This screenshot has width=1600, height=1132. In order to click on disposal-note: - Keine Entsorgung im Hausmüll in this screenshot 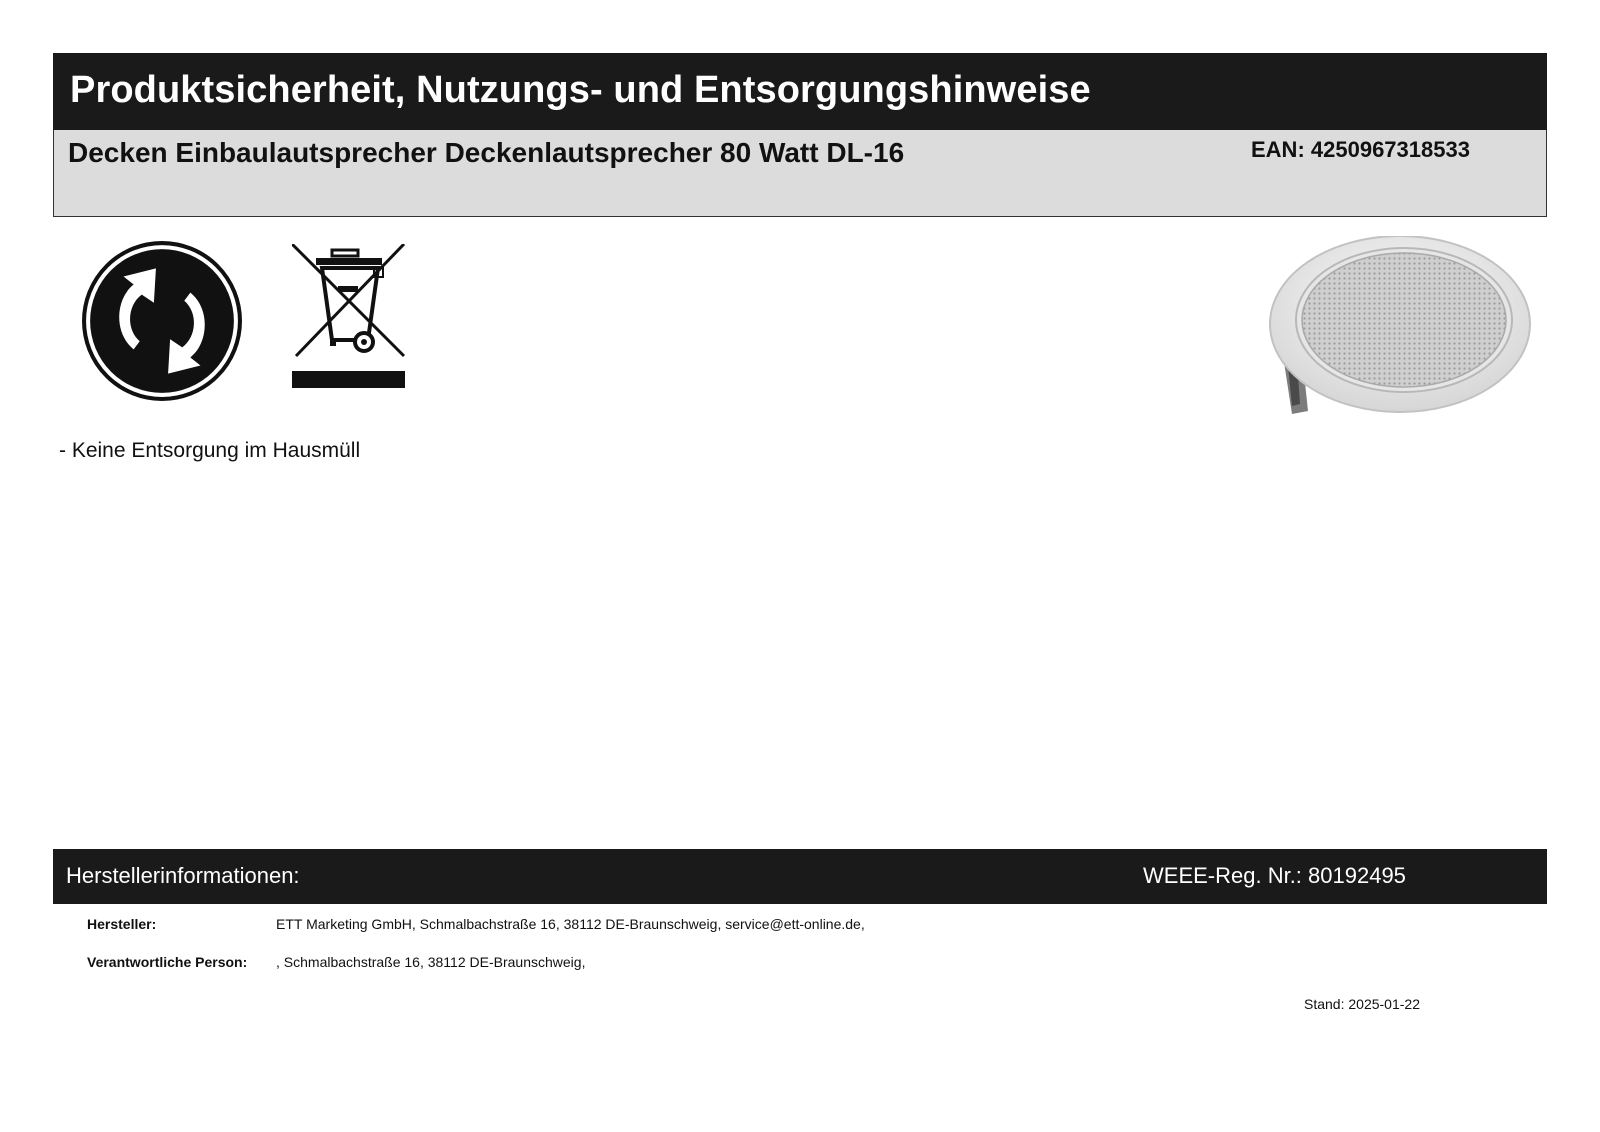, I will do `click(210, 450)`.